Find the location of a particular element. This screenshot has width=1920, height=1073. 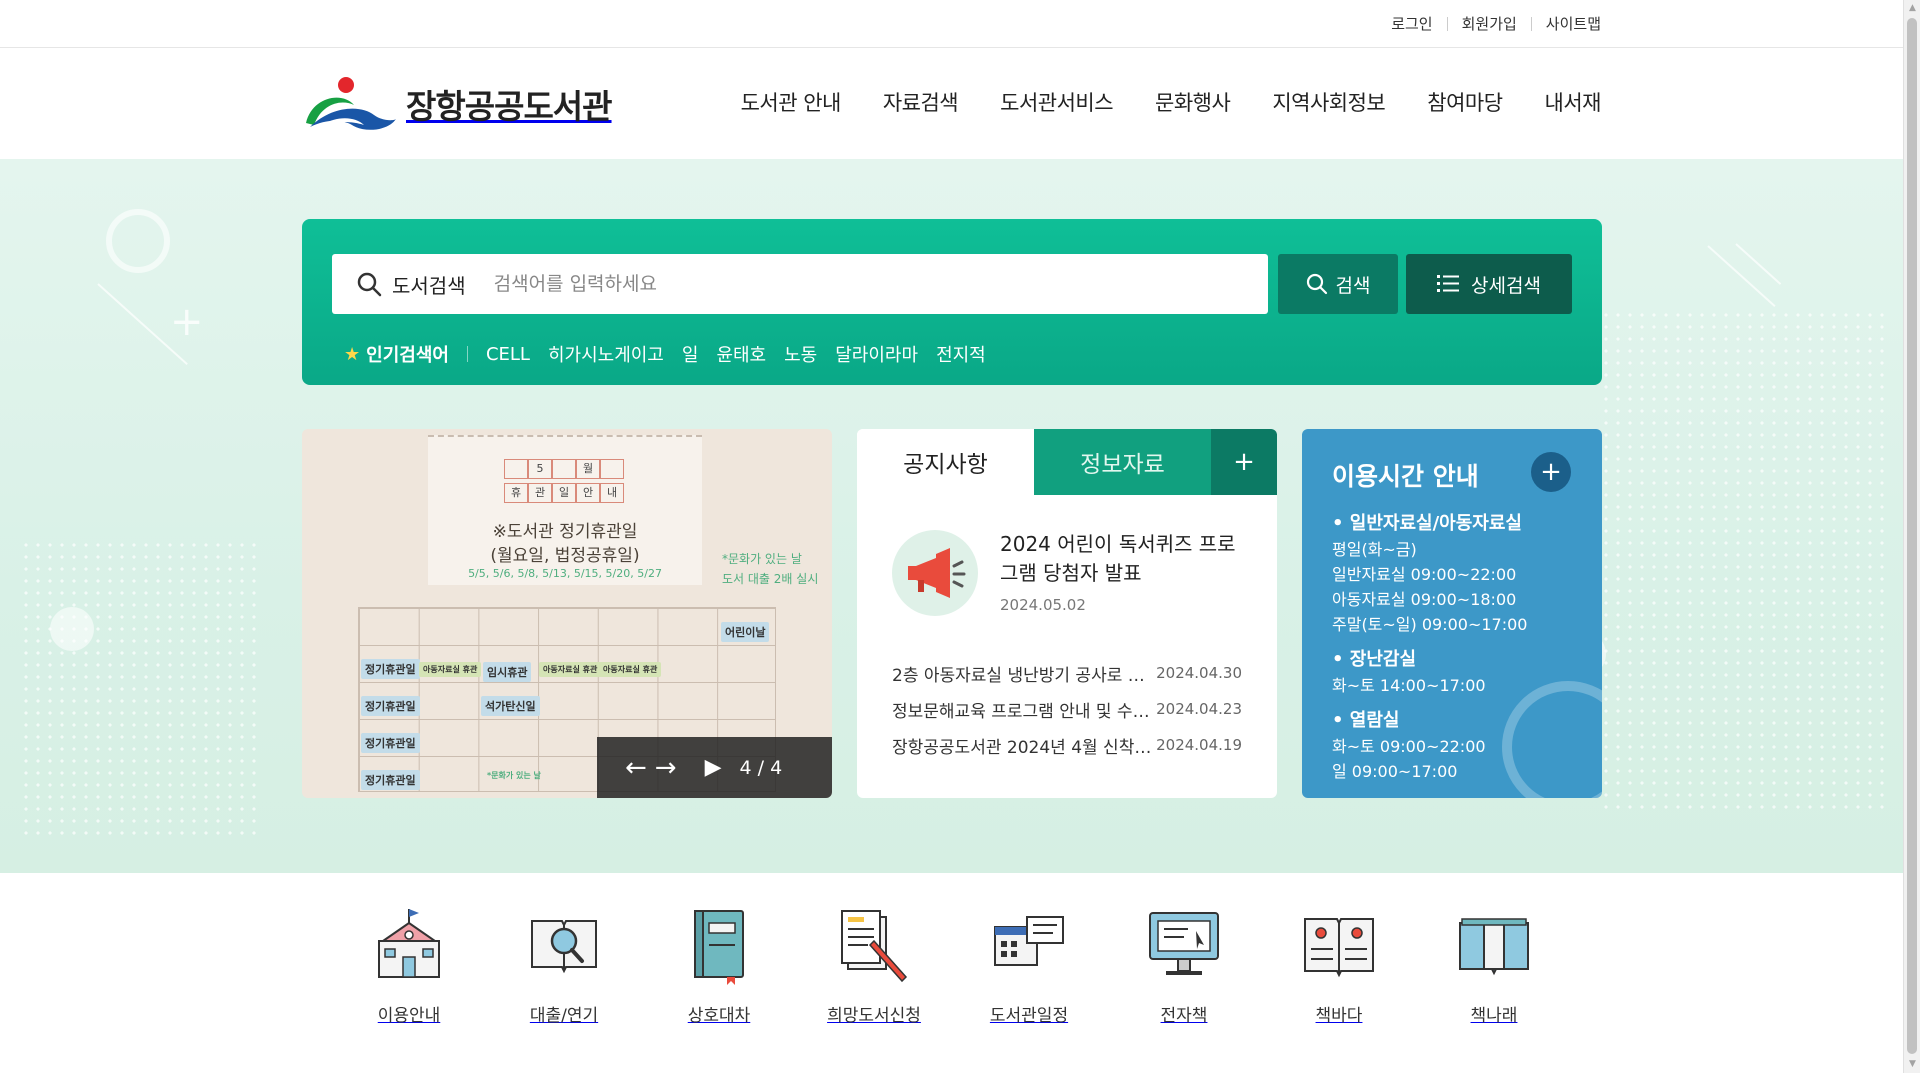

nav-services: 도서관서비스 is located at coordinates (1056, 102).